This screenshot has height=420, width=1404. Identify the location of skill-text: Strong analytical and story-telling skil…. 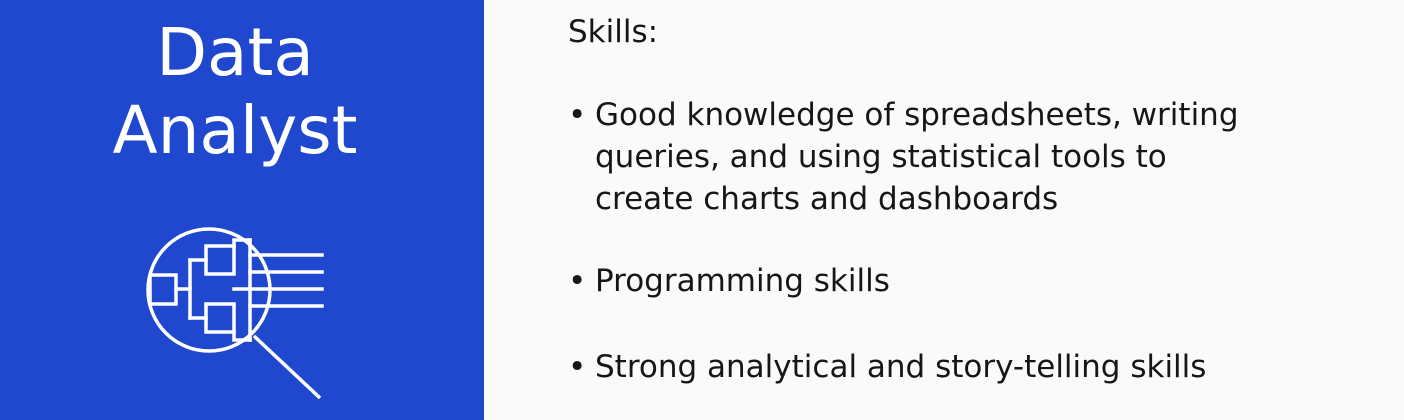
(901, 367).